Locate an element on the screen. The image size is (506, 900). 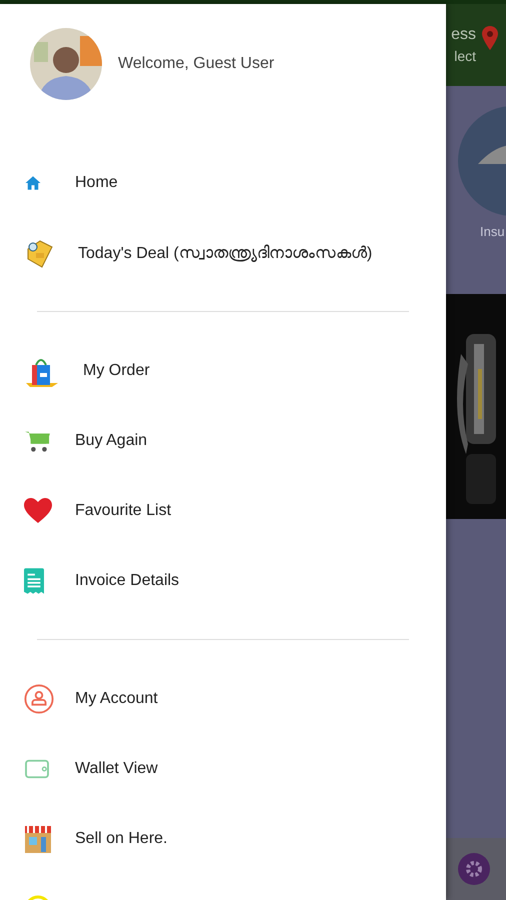
menu-item: Invoice Details is located at coordinates (223, 581).